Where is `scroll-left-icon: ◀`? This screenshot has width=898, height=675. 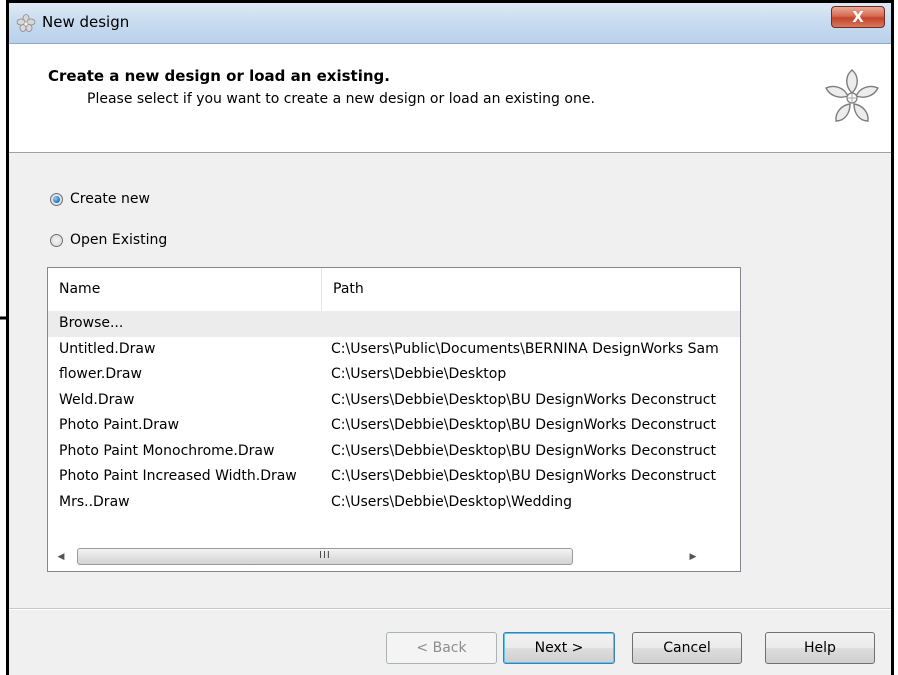
scroll-left-icon: ◀ is located at coordinates (61, 557).